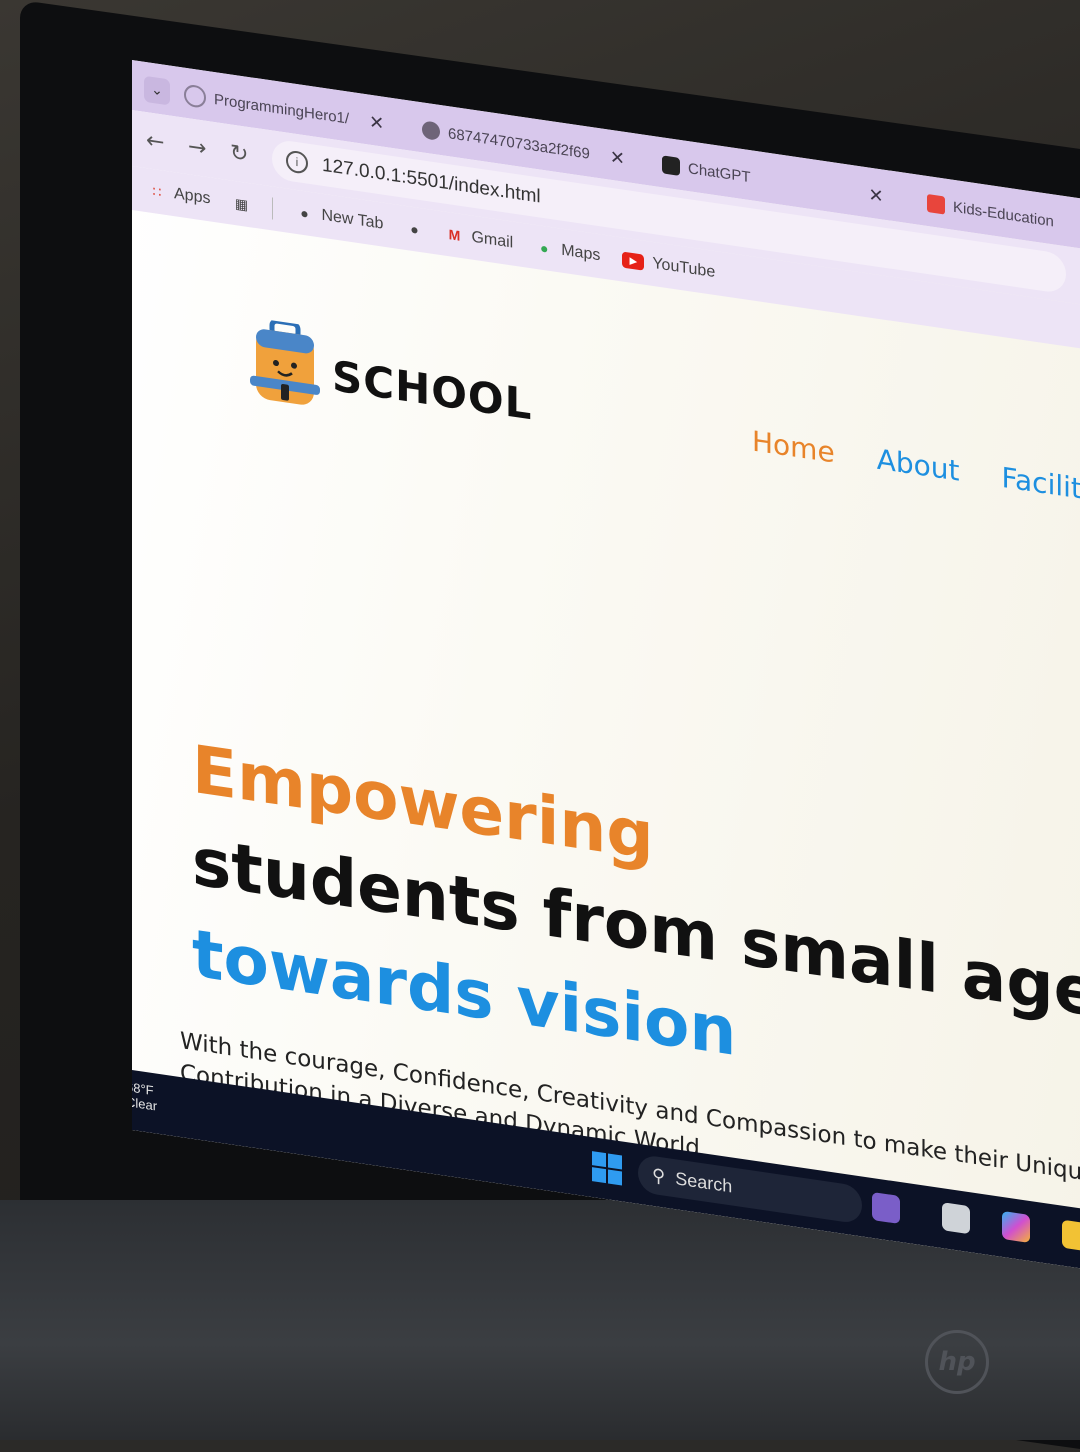 Image resolution: width=1080 pixels, height=1452 pixels. I want to click on github-icon, so click(195, 96).